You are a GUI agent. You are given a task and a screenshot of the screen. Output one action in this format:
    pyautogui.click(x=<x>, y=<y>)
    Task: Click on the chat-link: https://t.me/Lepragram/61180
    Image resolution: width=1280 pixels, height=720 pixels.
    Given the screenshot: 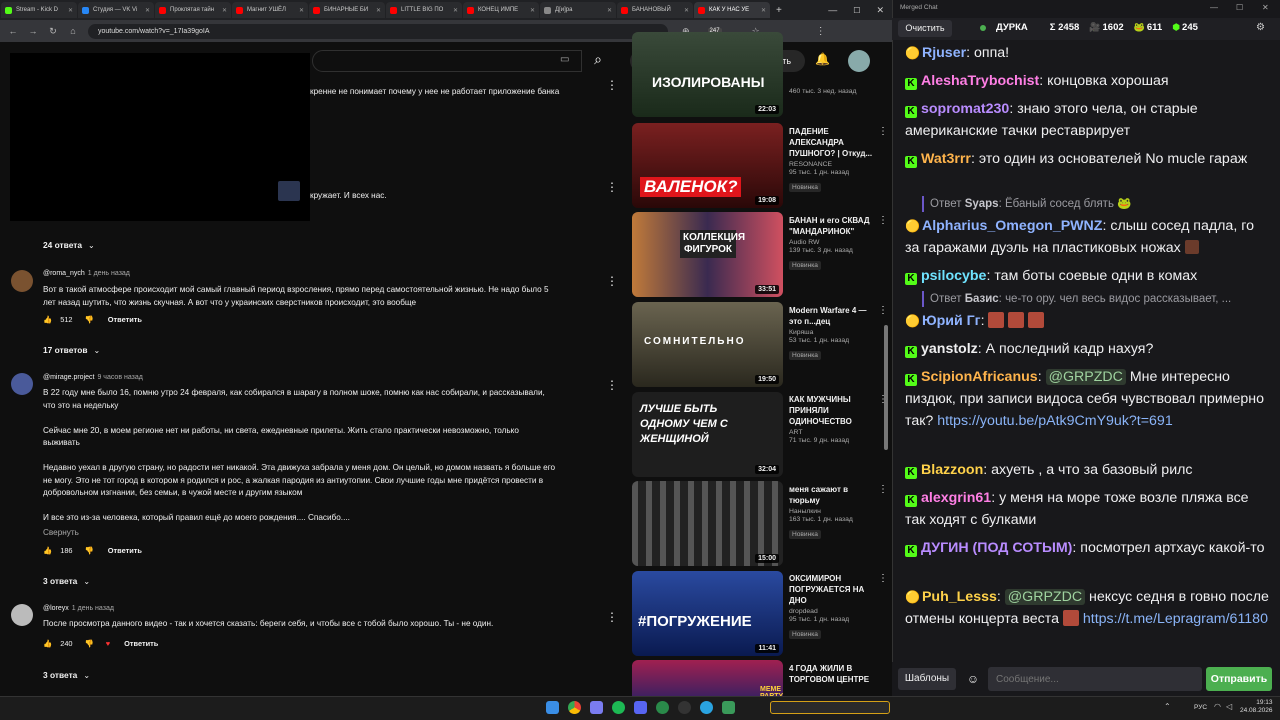 What is the action you would take?
    pyautogui.click(x=1175, y=619)
    